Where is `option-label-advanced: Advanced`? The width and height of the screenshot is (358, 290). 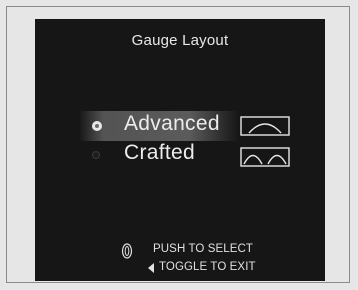
option-label-advanced: Advanced is located at coordinates (172, 123).